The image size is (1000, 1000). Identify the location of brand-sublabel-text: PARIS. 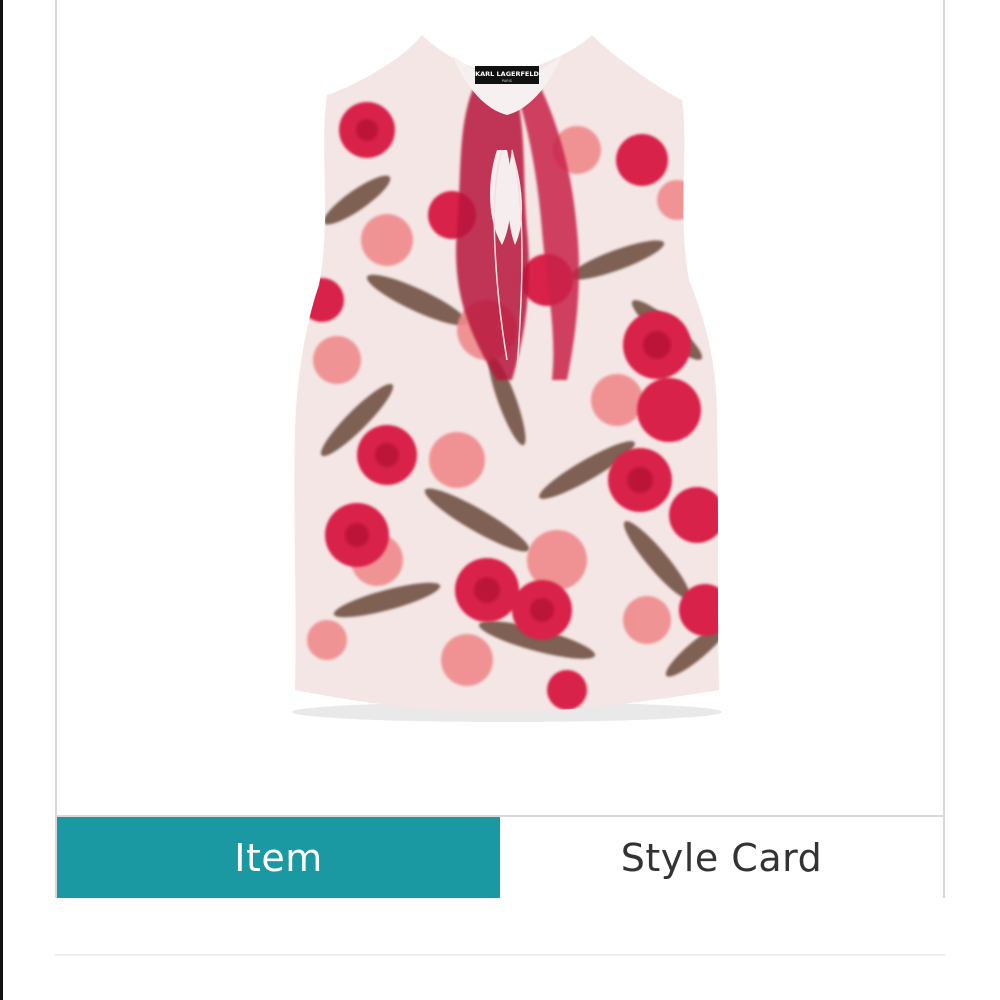
(507, 81).